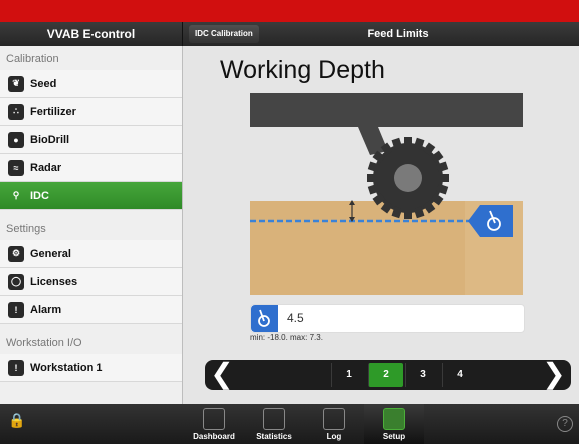 The height and width of the screenshot is (444, 579). What do you see at coordinates (91, 112) in the screenshot?
I see `sidebar-item-fertilizer: ∴ Fertilizer` at bounding box center [91, 112].